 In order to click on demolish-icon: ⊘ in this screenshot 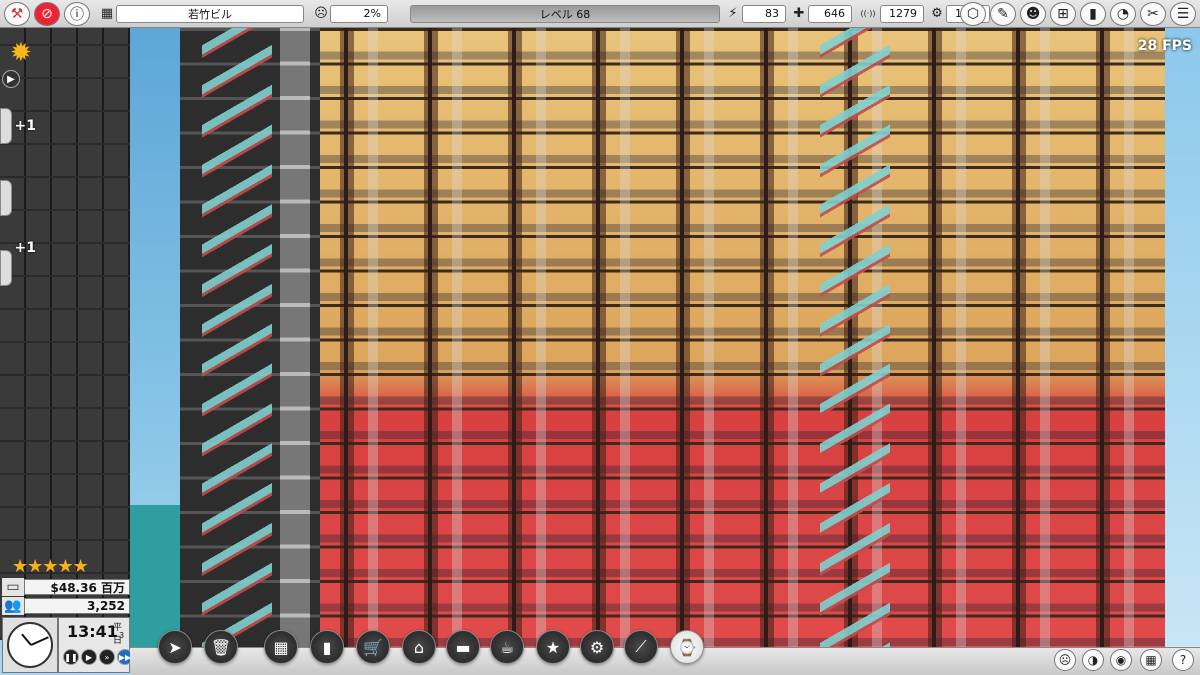, I will do `click(47, 13)`.